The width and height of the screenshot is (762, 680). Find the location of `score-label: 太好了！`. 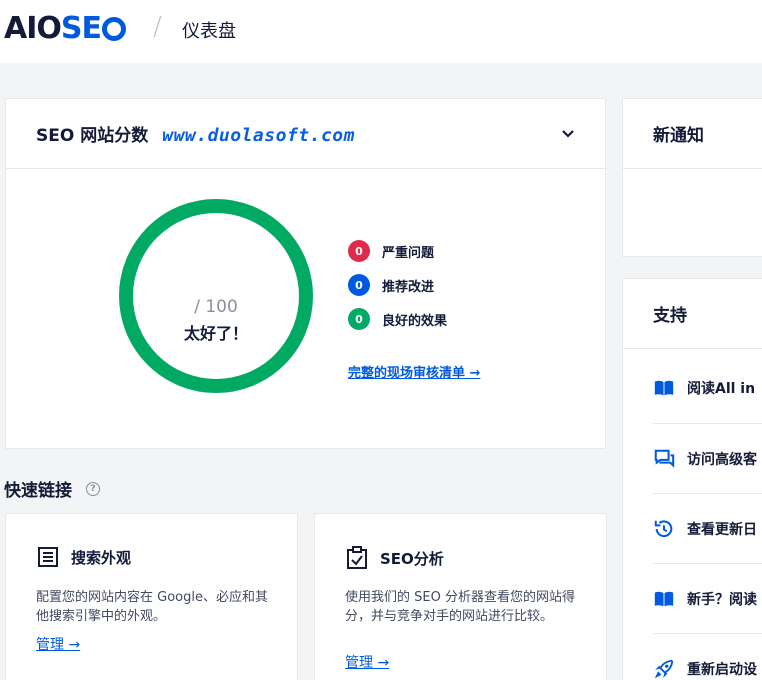

score-label: 太好了！ is located at coordinates (215, 333).